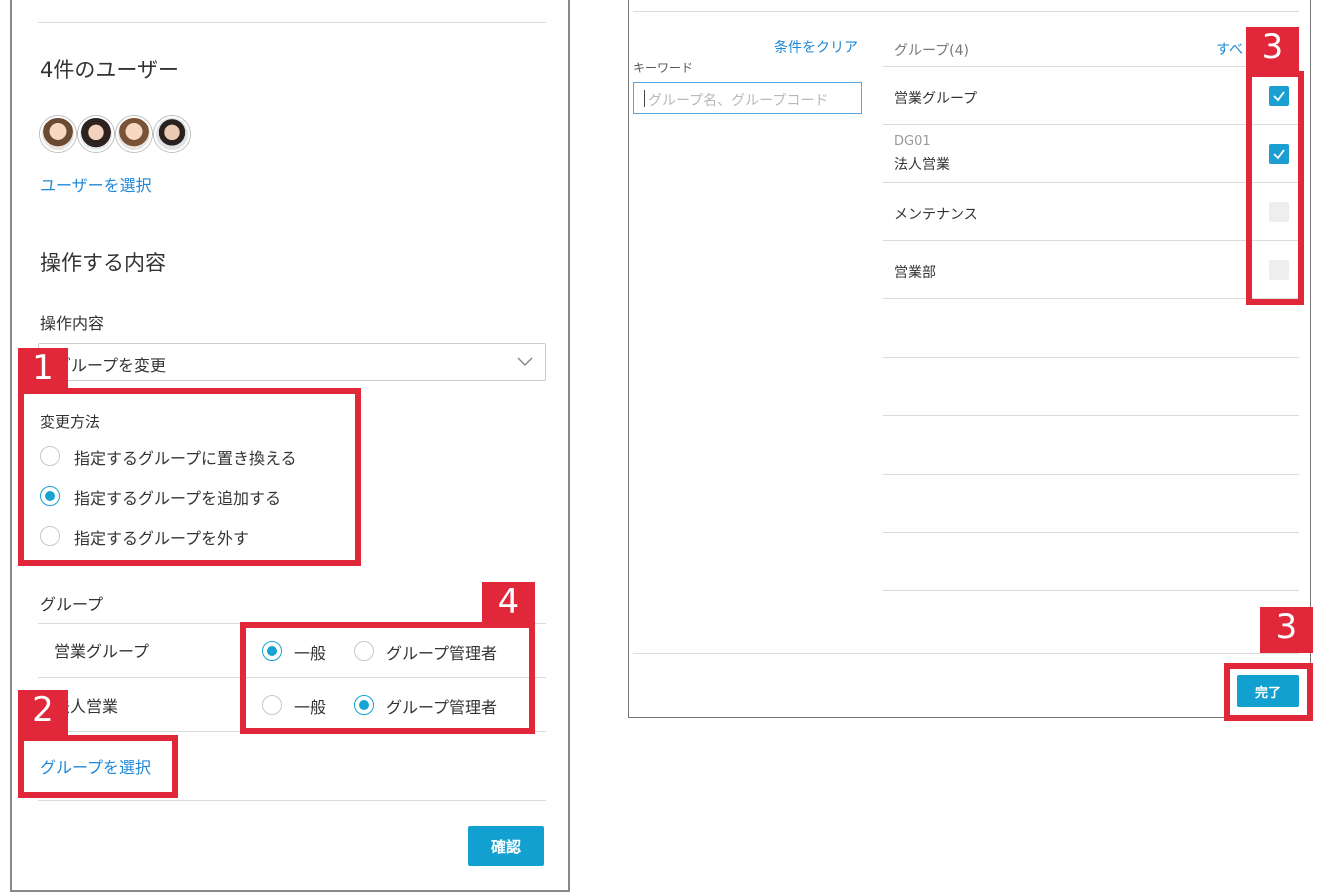  I want to click on select-users-link: ユーザーを選択, so click(96, 184).